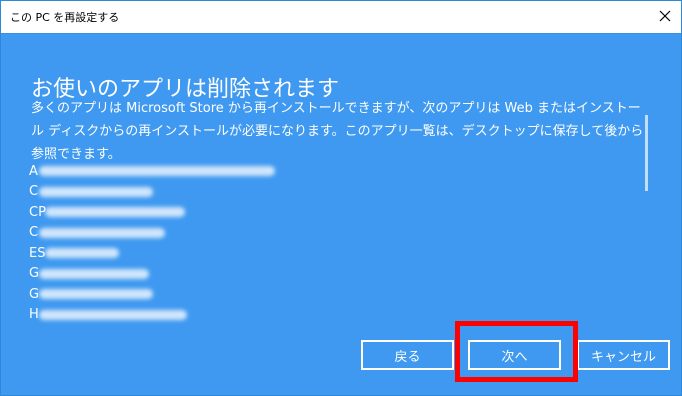 The height and width of the screenshot is (396, 682). Describe the element at coordinates (407, 355) in the screenshot. I see `back-button: 戻る` at that location.